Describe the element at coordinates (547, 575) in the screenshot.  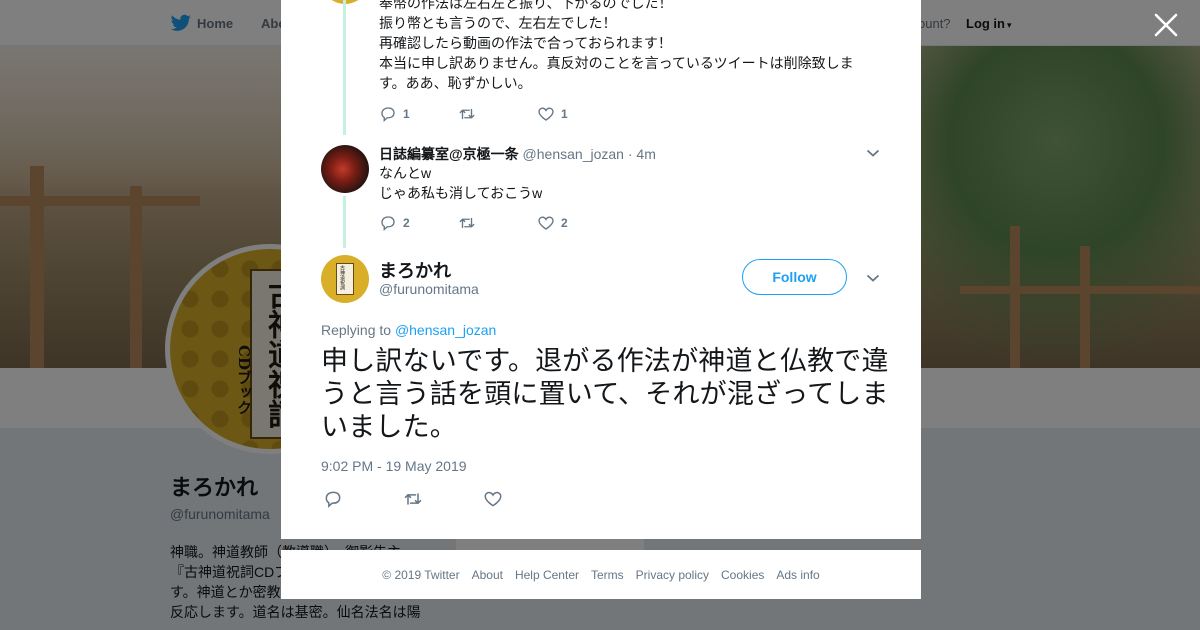
I see `footer-link-help-center: Help Center` at that location.